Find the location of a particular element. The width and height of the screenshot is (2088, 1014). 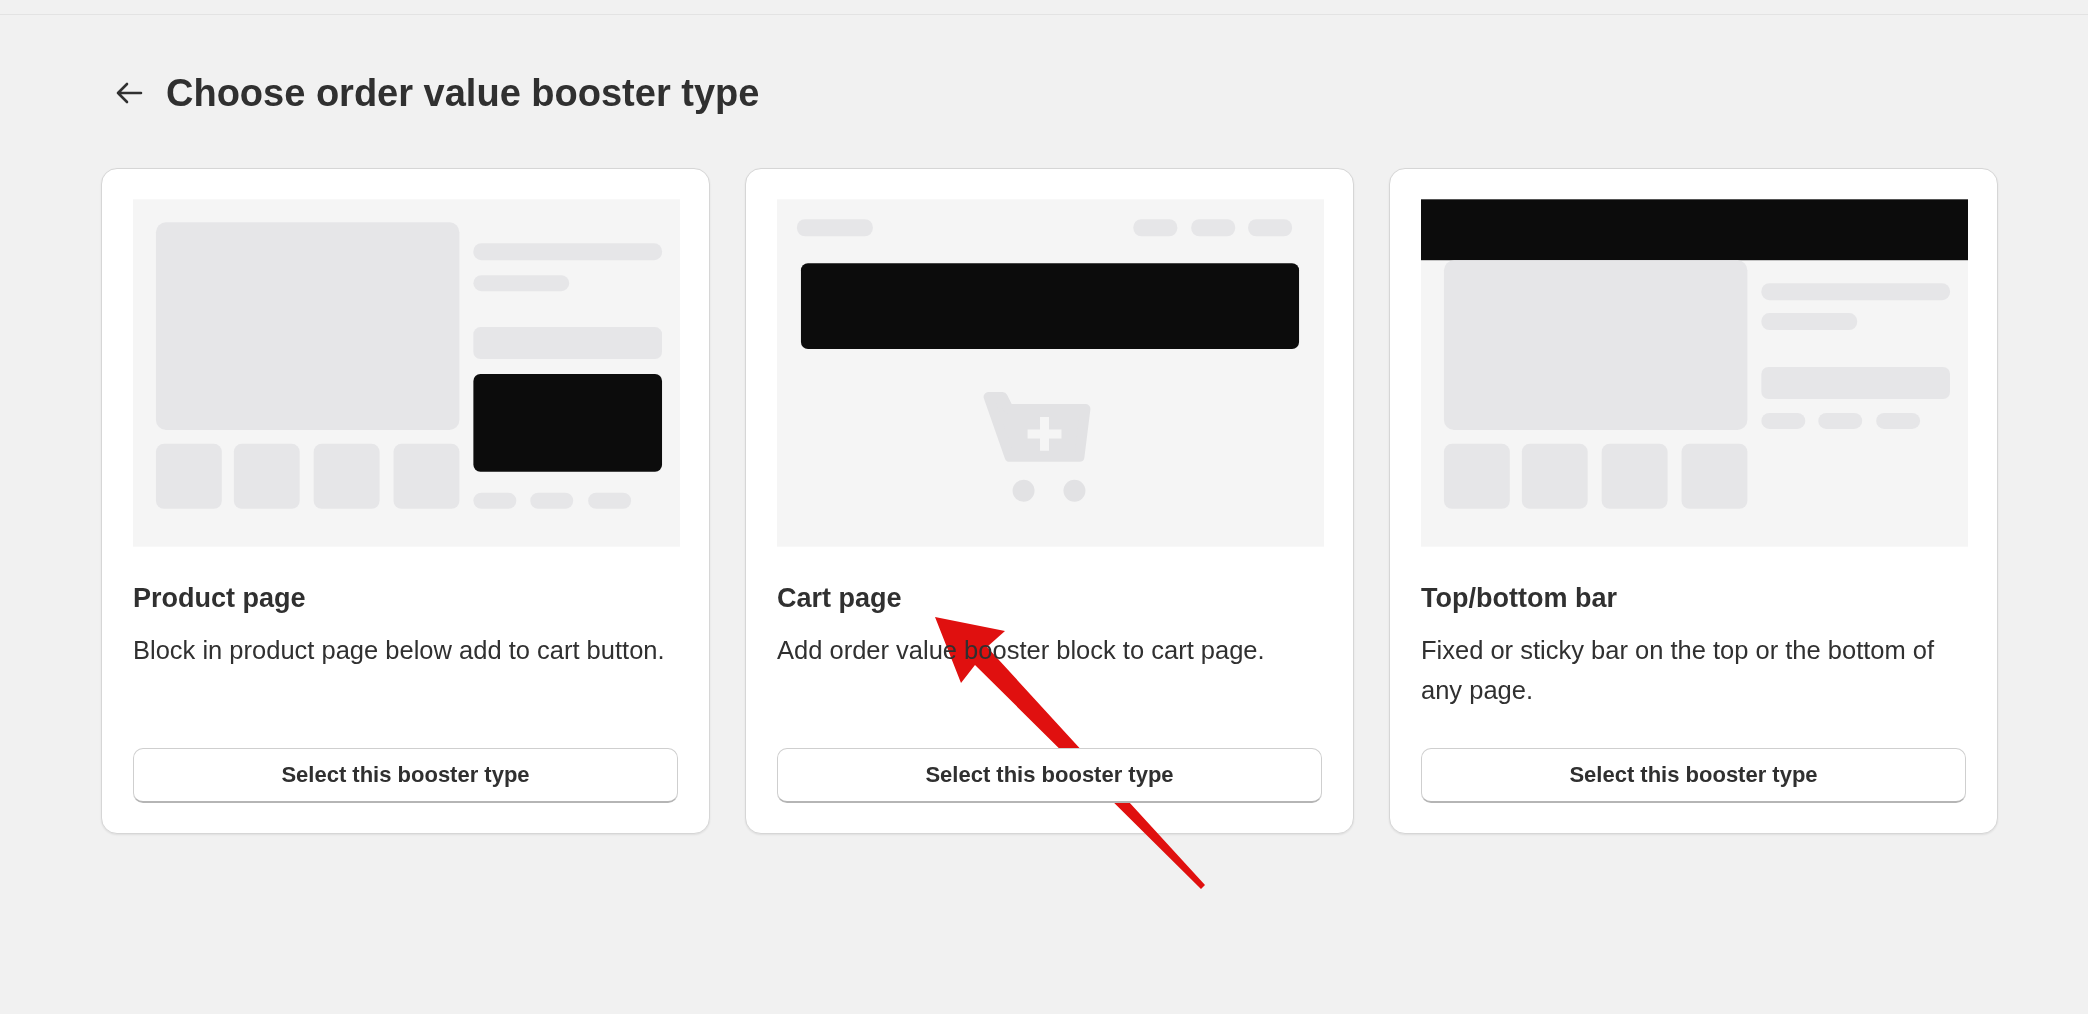

card-title: Cart page is located at coordinates (840, 598).